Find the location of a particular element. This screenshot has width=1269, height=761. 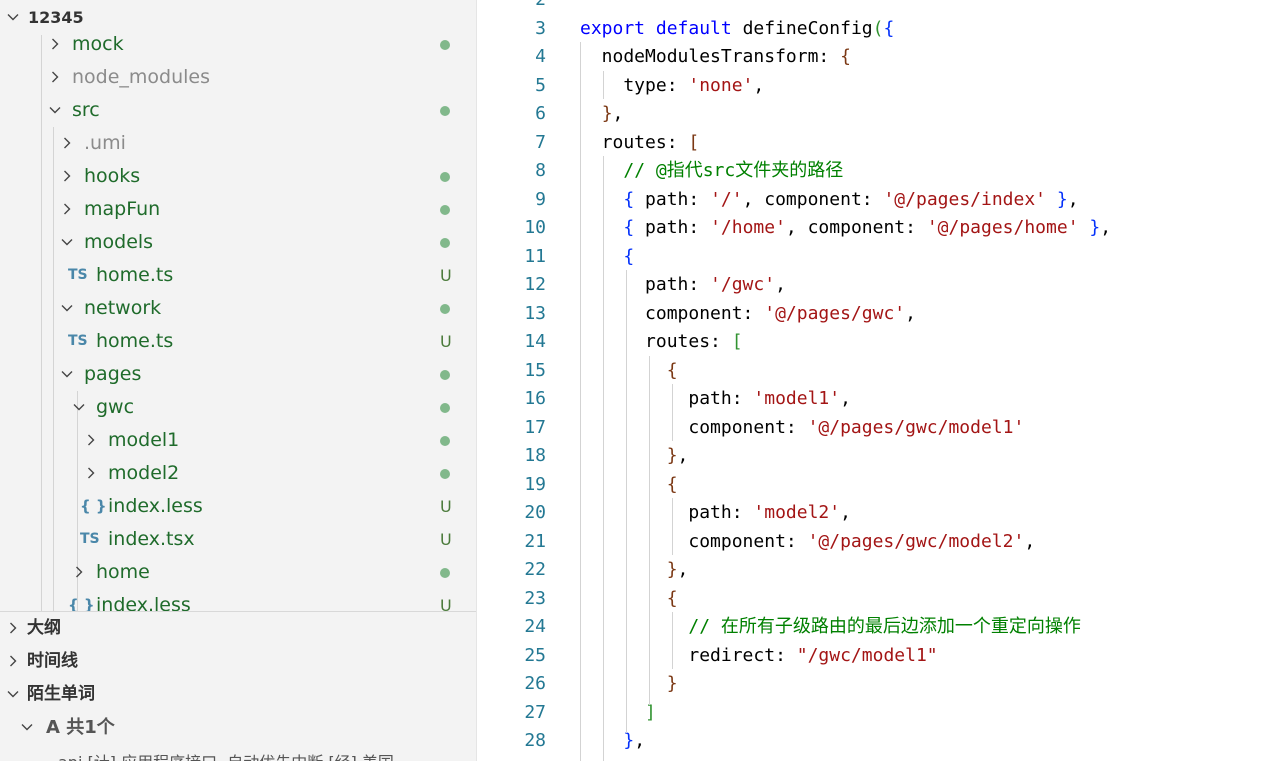

folder-row: mock is located at coordinates (238, 44).